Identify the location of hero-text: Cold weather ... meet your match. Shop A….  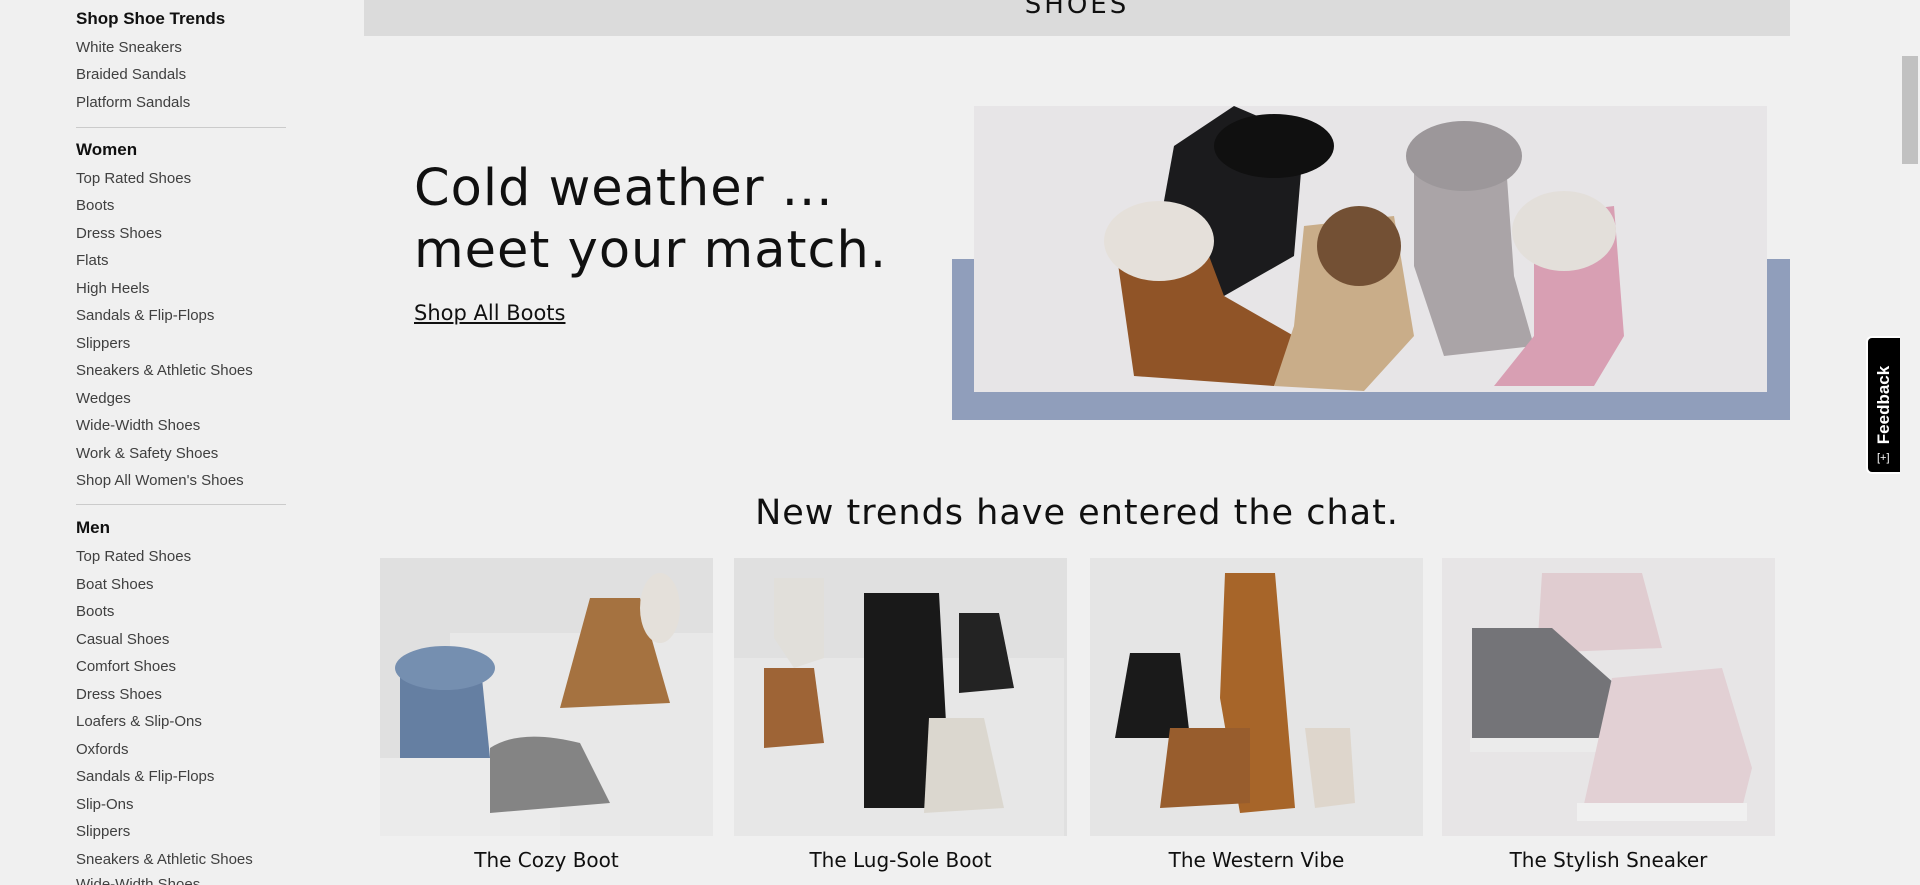
(651, 241).